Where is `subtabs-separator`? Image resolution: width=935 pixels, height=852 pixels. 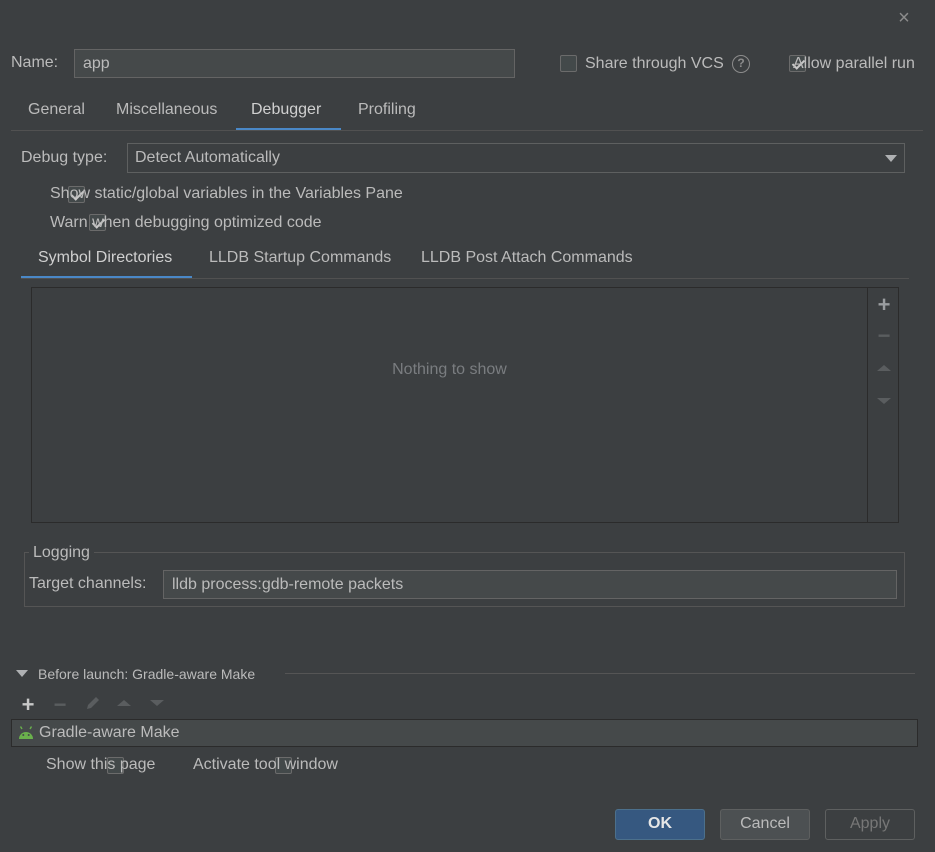 subtabs-separator is located at coordinates (465, 278).